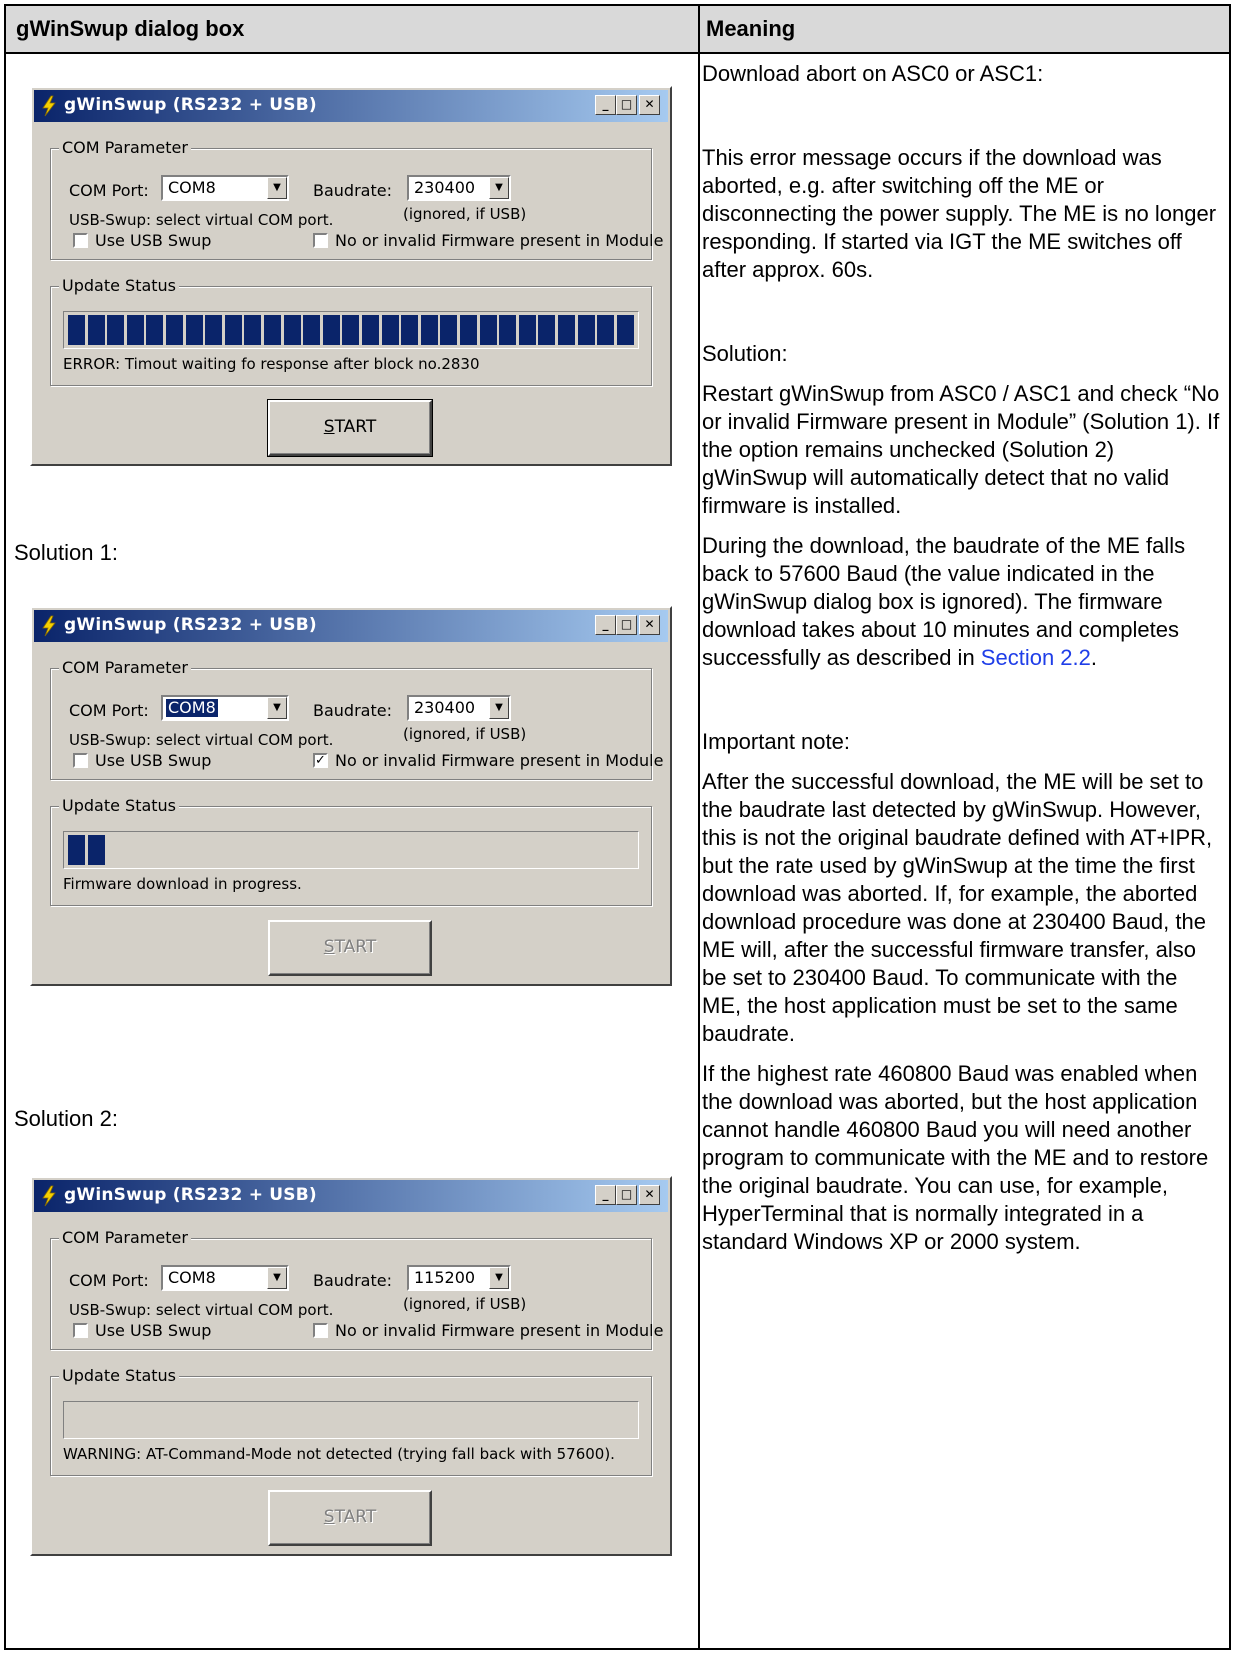 This screenshot has height=1657, width=1239. I want to click on no-firmware-checkbox: ✓, so click(320, 760).